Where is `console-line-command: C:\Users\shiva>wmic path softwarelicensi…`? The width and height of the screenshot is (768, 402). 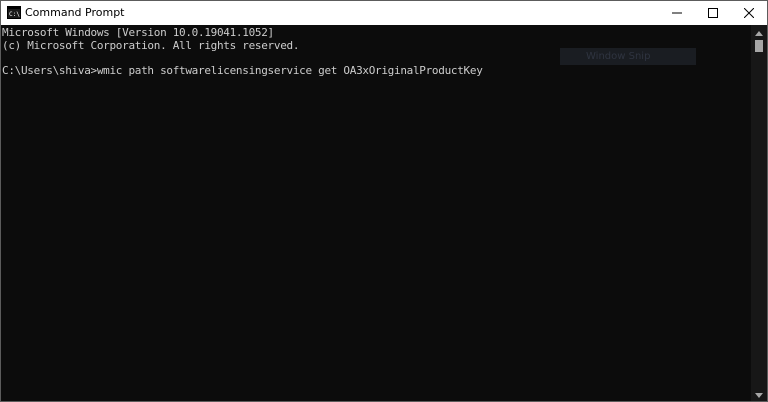
console-line-command: C:\Users\shiva>wmic path softwarelicensi… is located at coordinates (242, 70).